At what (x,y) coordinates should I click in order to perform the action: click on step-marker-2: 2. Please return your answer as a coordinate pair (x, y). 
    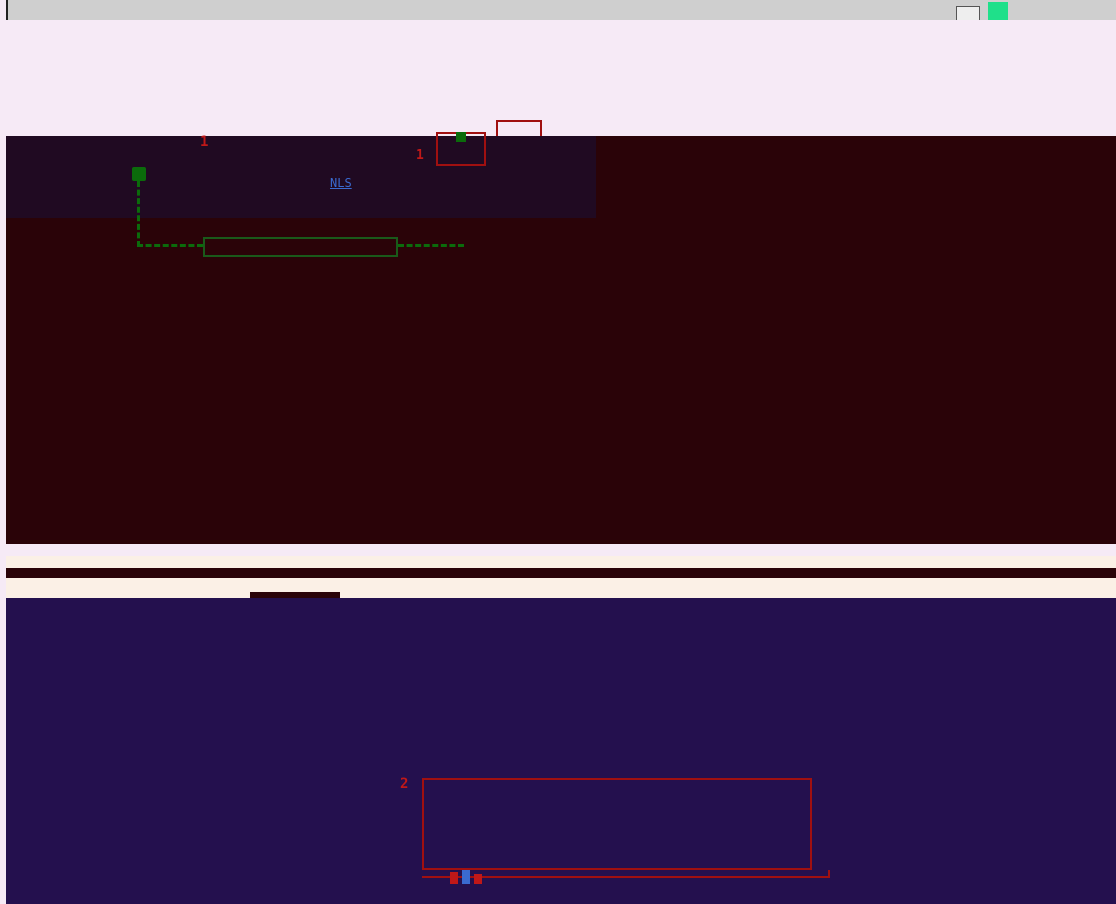
    Looking at the image, I should click on (404, 784).